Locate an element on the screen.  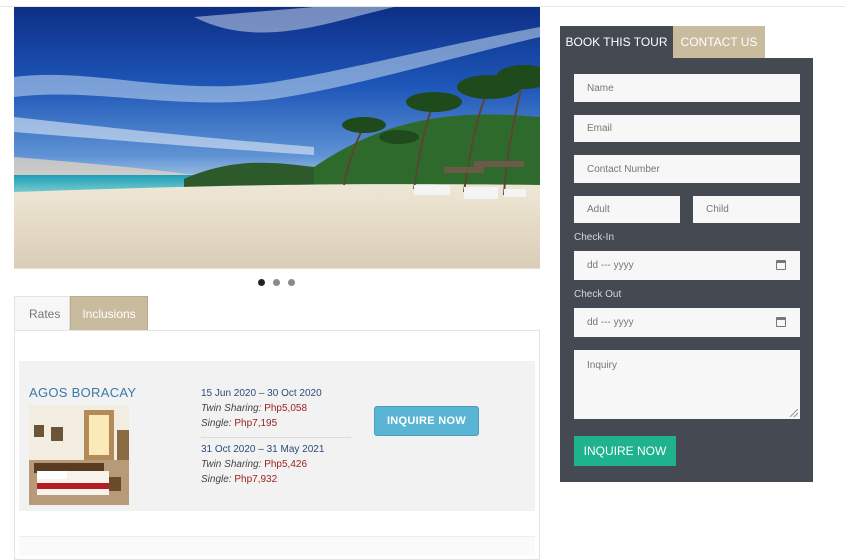
period-2-twin: Twin Sharing: Php5,426 is located at coordinates (276, 464).